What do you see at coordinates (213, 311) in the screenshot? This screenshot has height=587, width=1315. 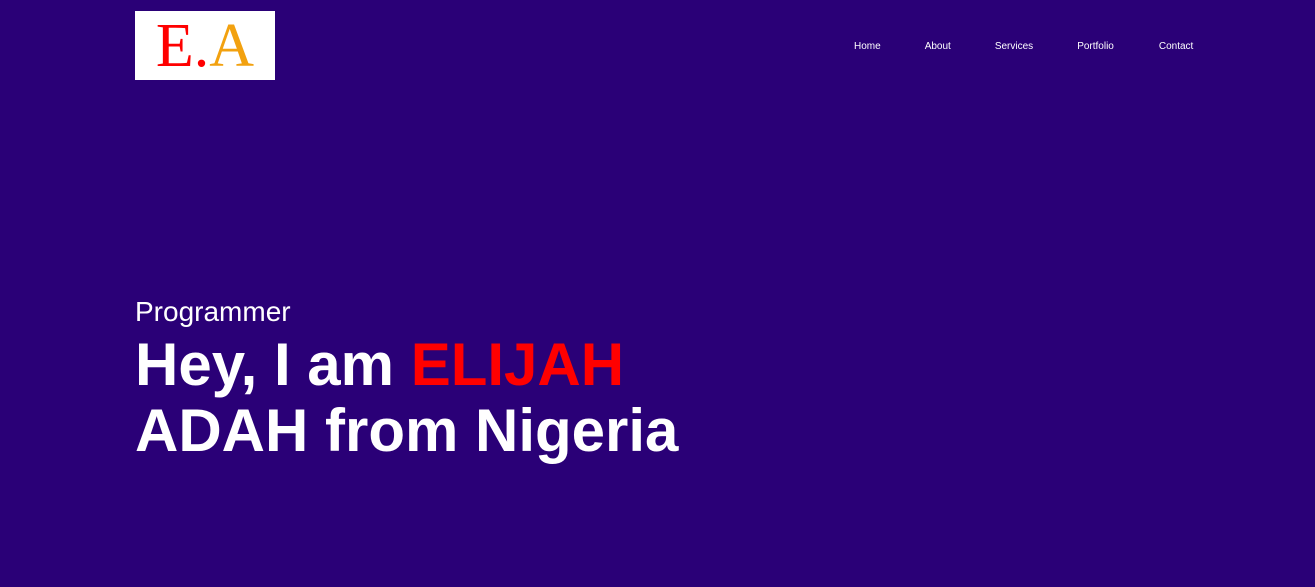 I see `hero-subtitle: Programmer` at bounding box center [213, 311].